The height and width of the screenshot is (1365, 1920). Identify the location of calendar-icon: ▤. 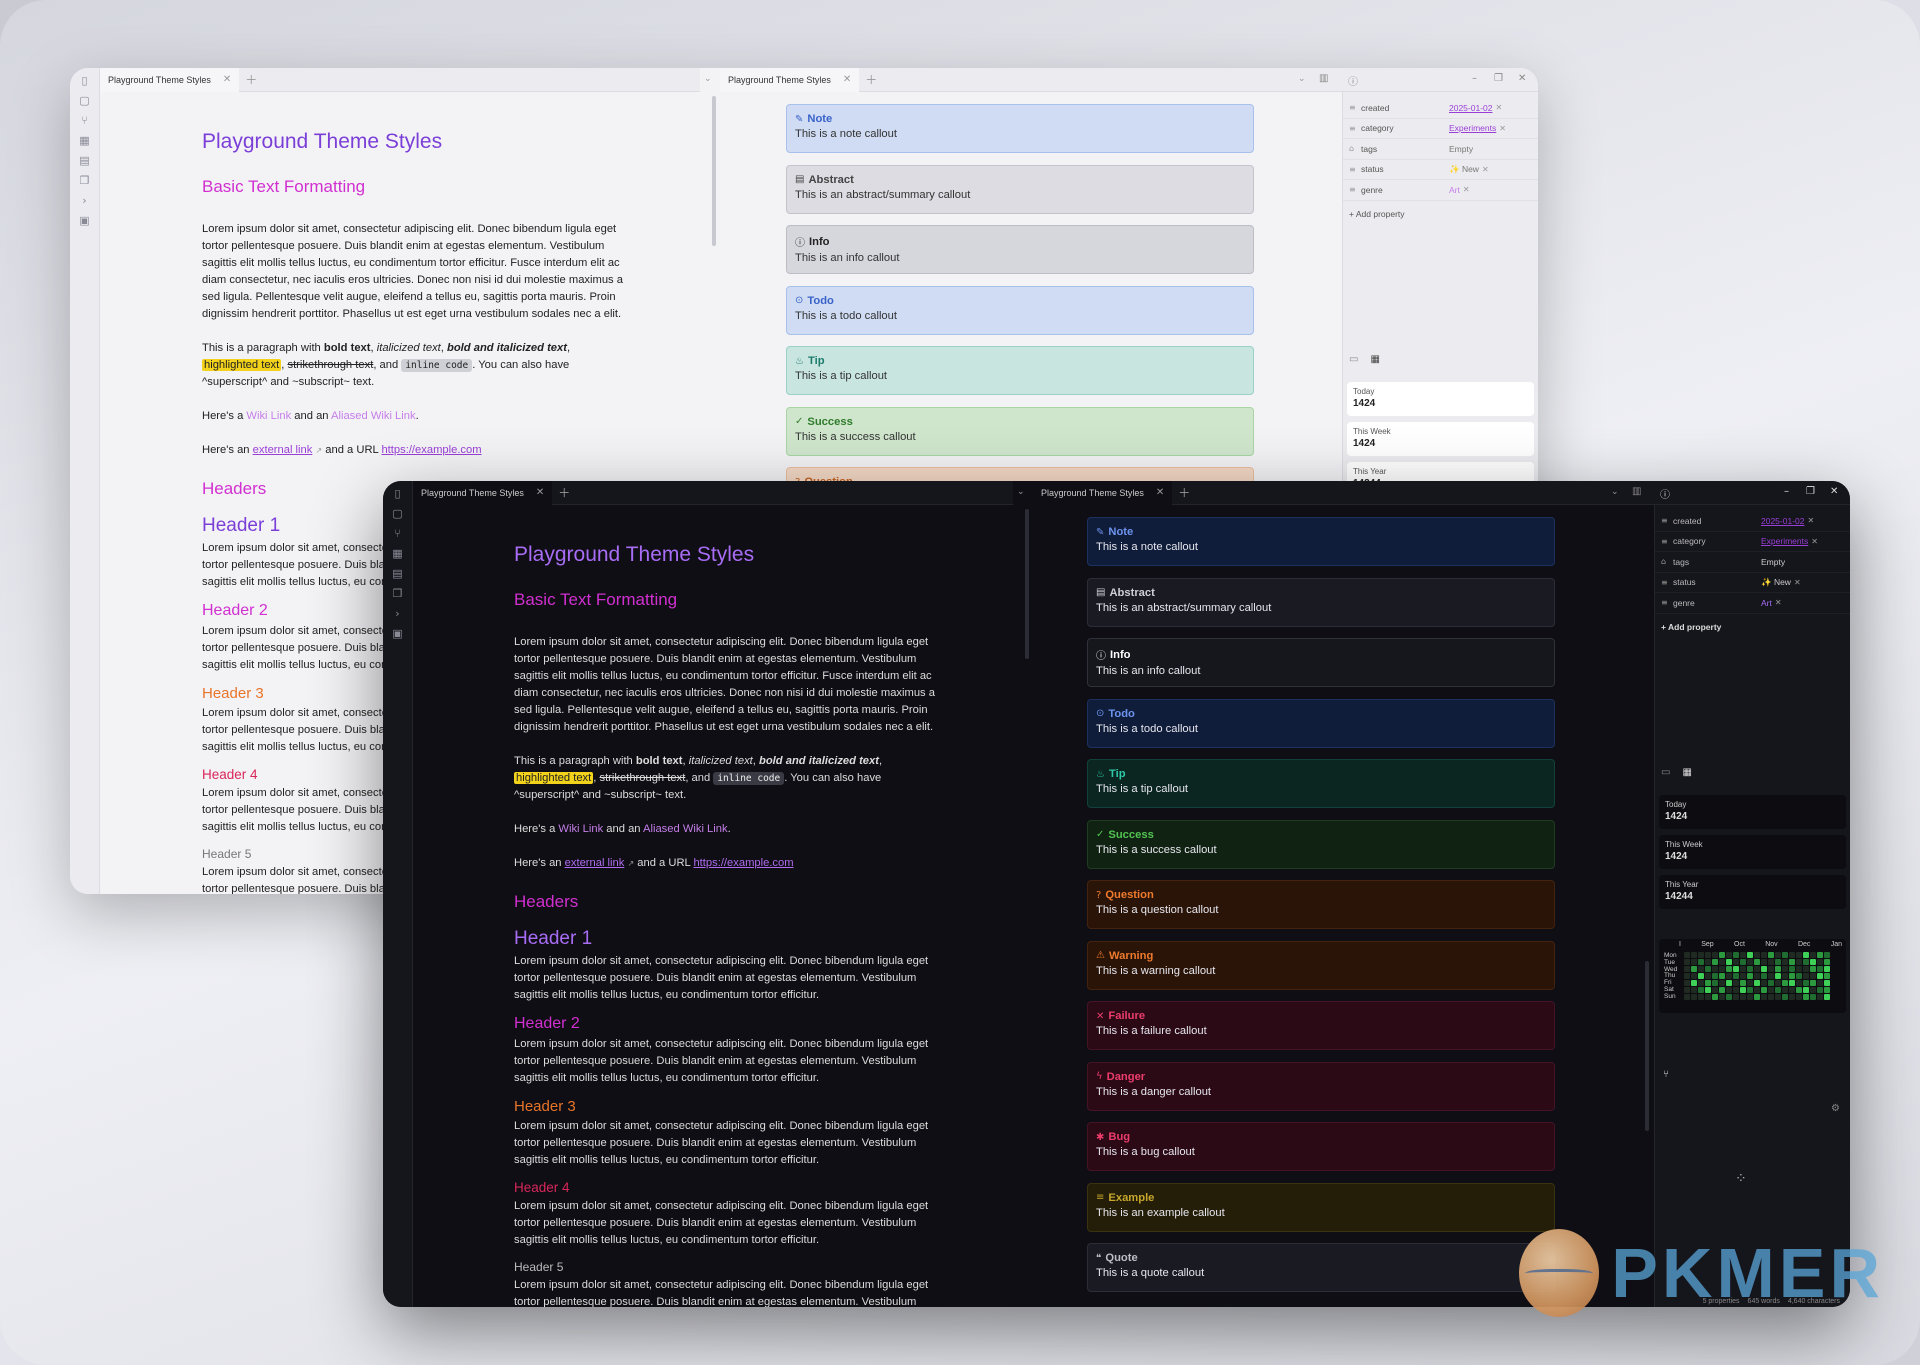
(85, 161).